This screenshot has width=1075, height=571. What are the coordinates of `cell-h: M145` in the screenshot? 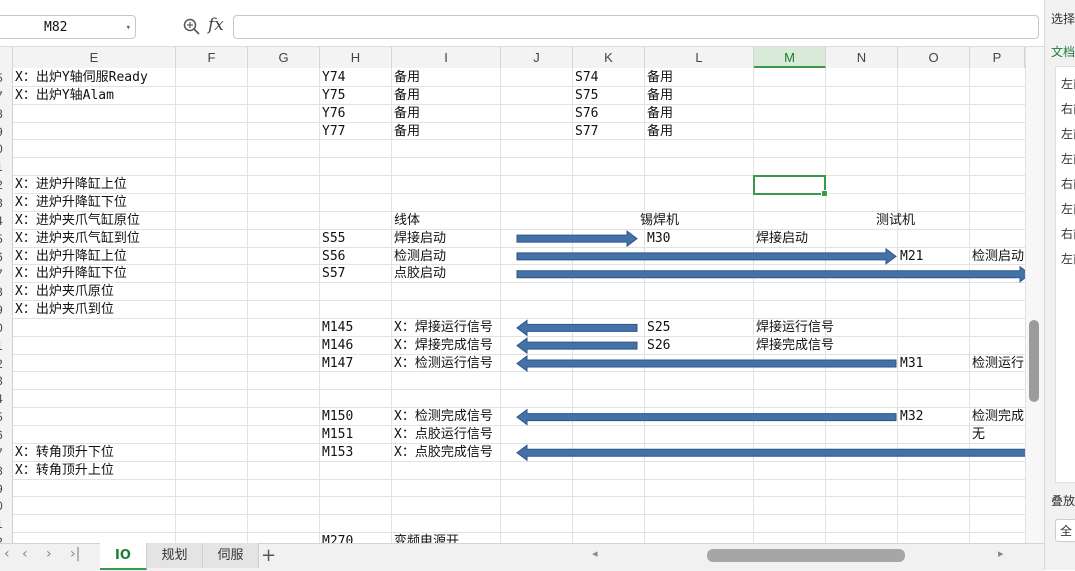 It's located at (337, 328).